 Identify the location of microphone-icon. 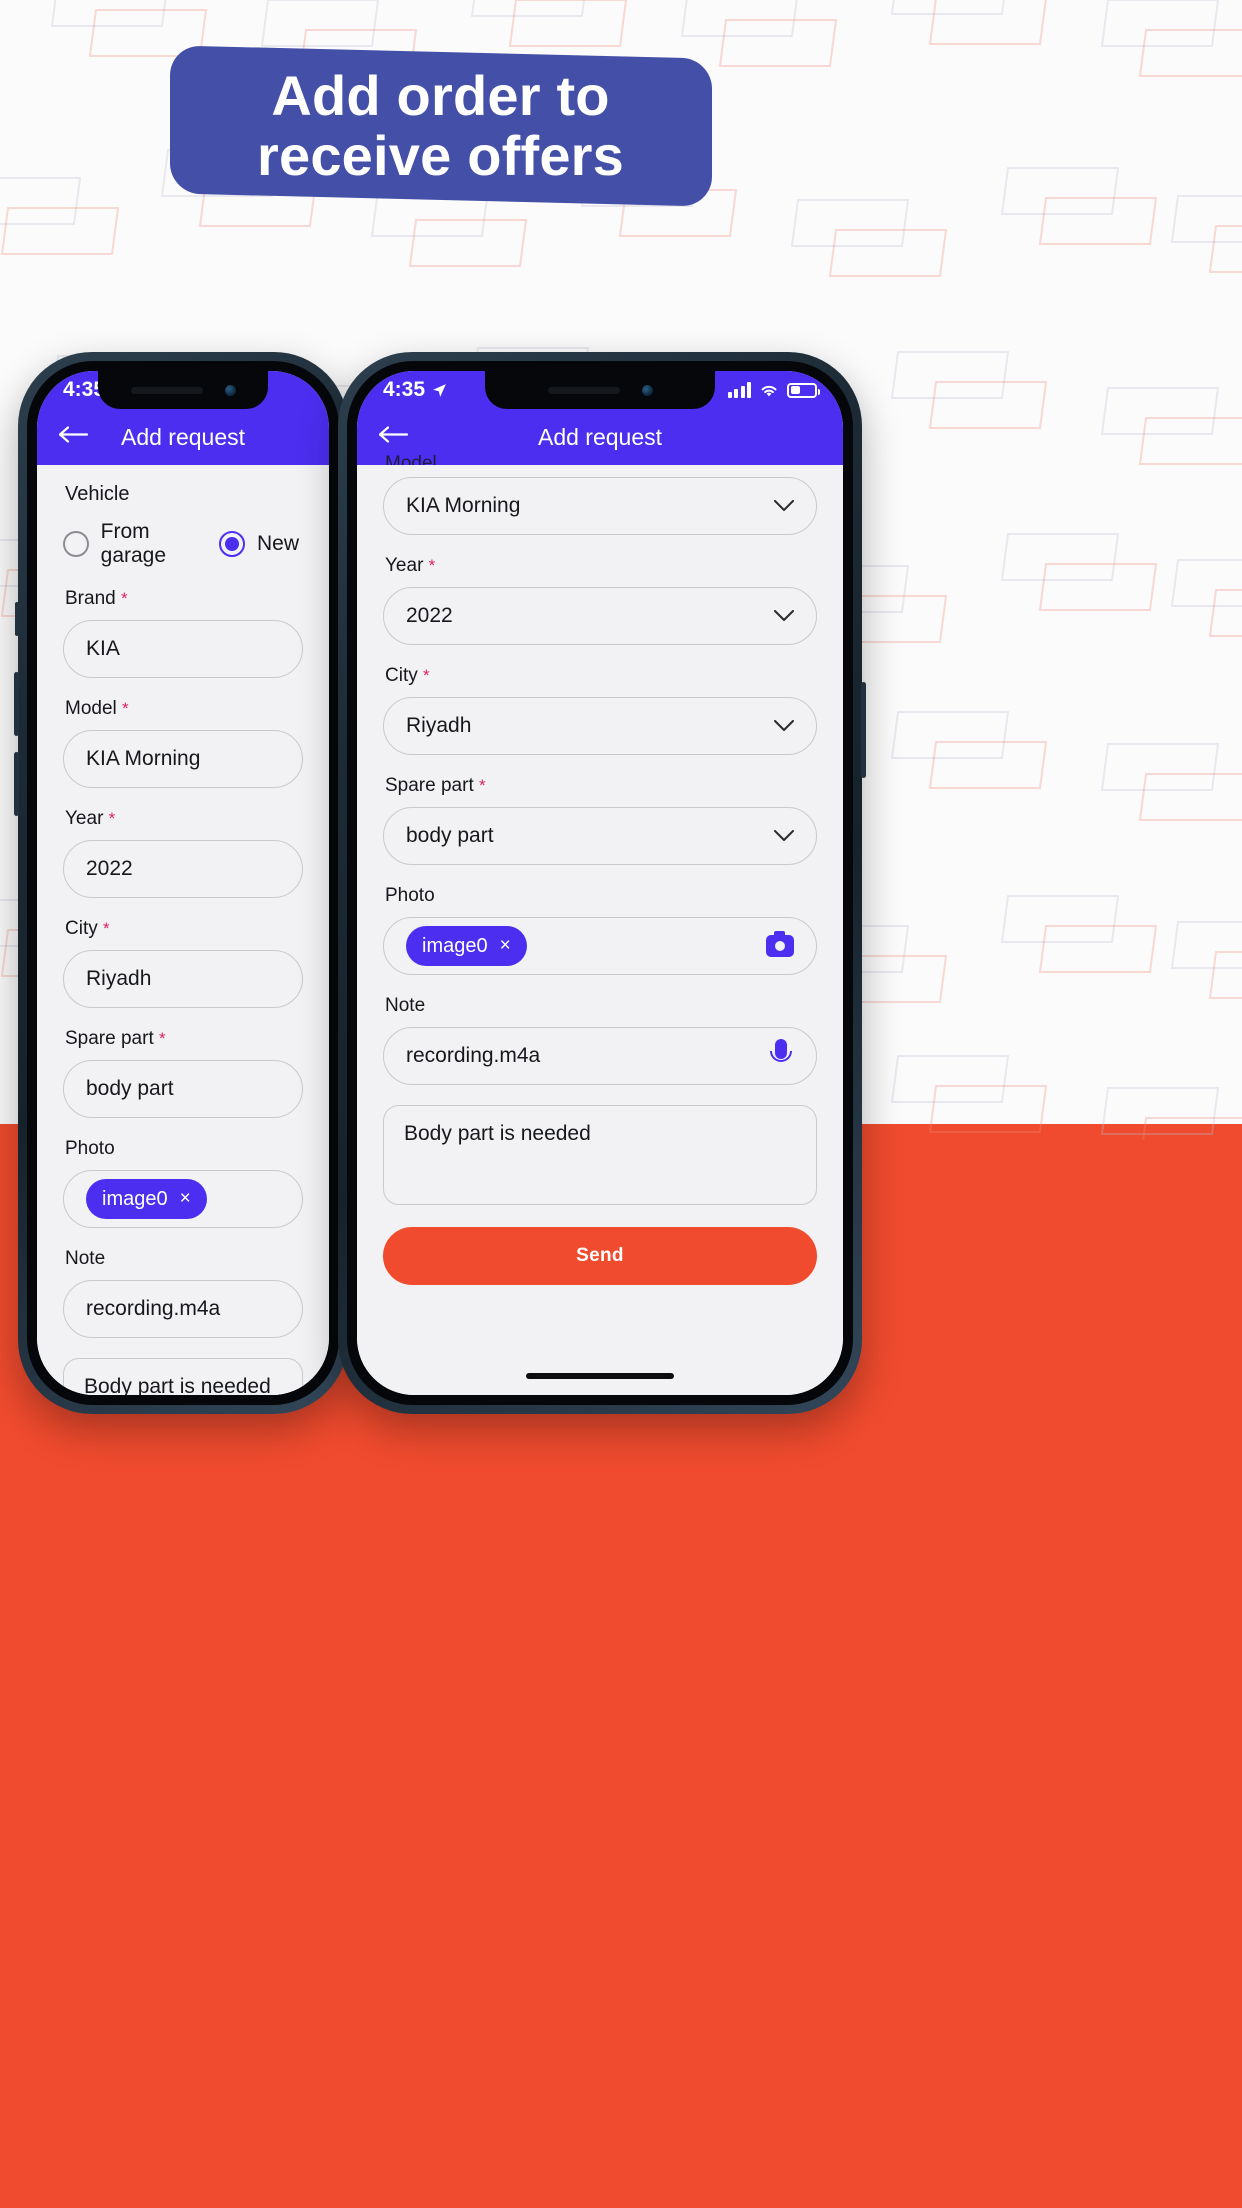
(781, 1056).